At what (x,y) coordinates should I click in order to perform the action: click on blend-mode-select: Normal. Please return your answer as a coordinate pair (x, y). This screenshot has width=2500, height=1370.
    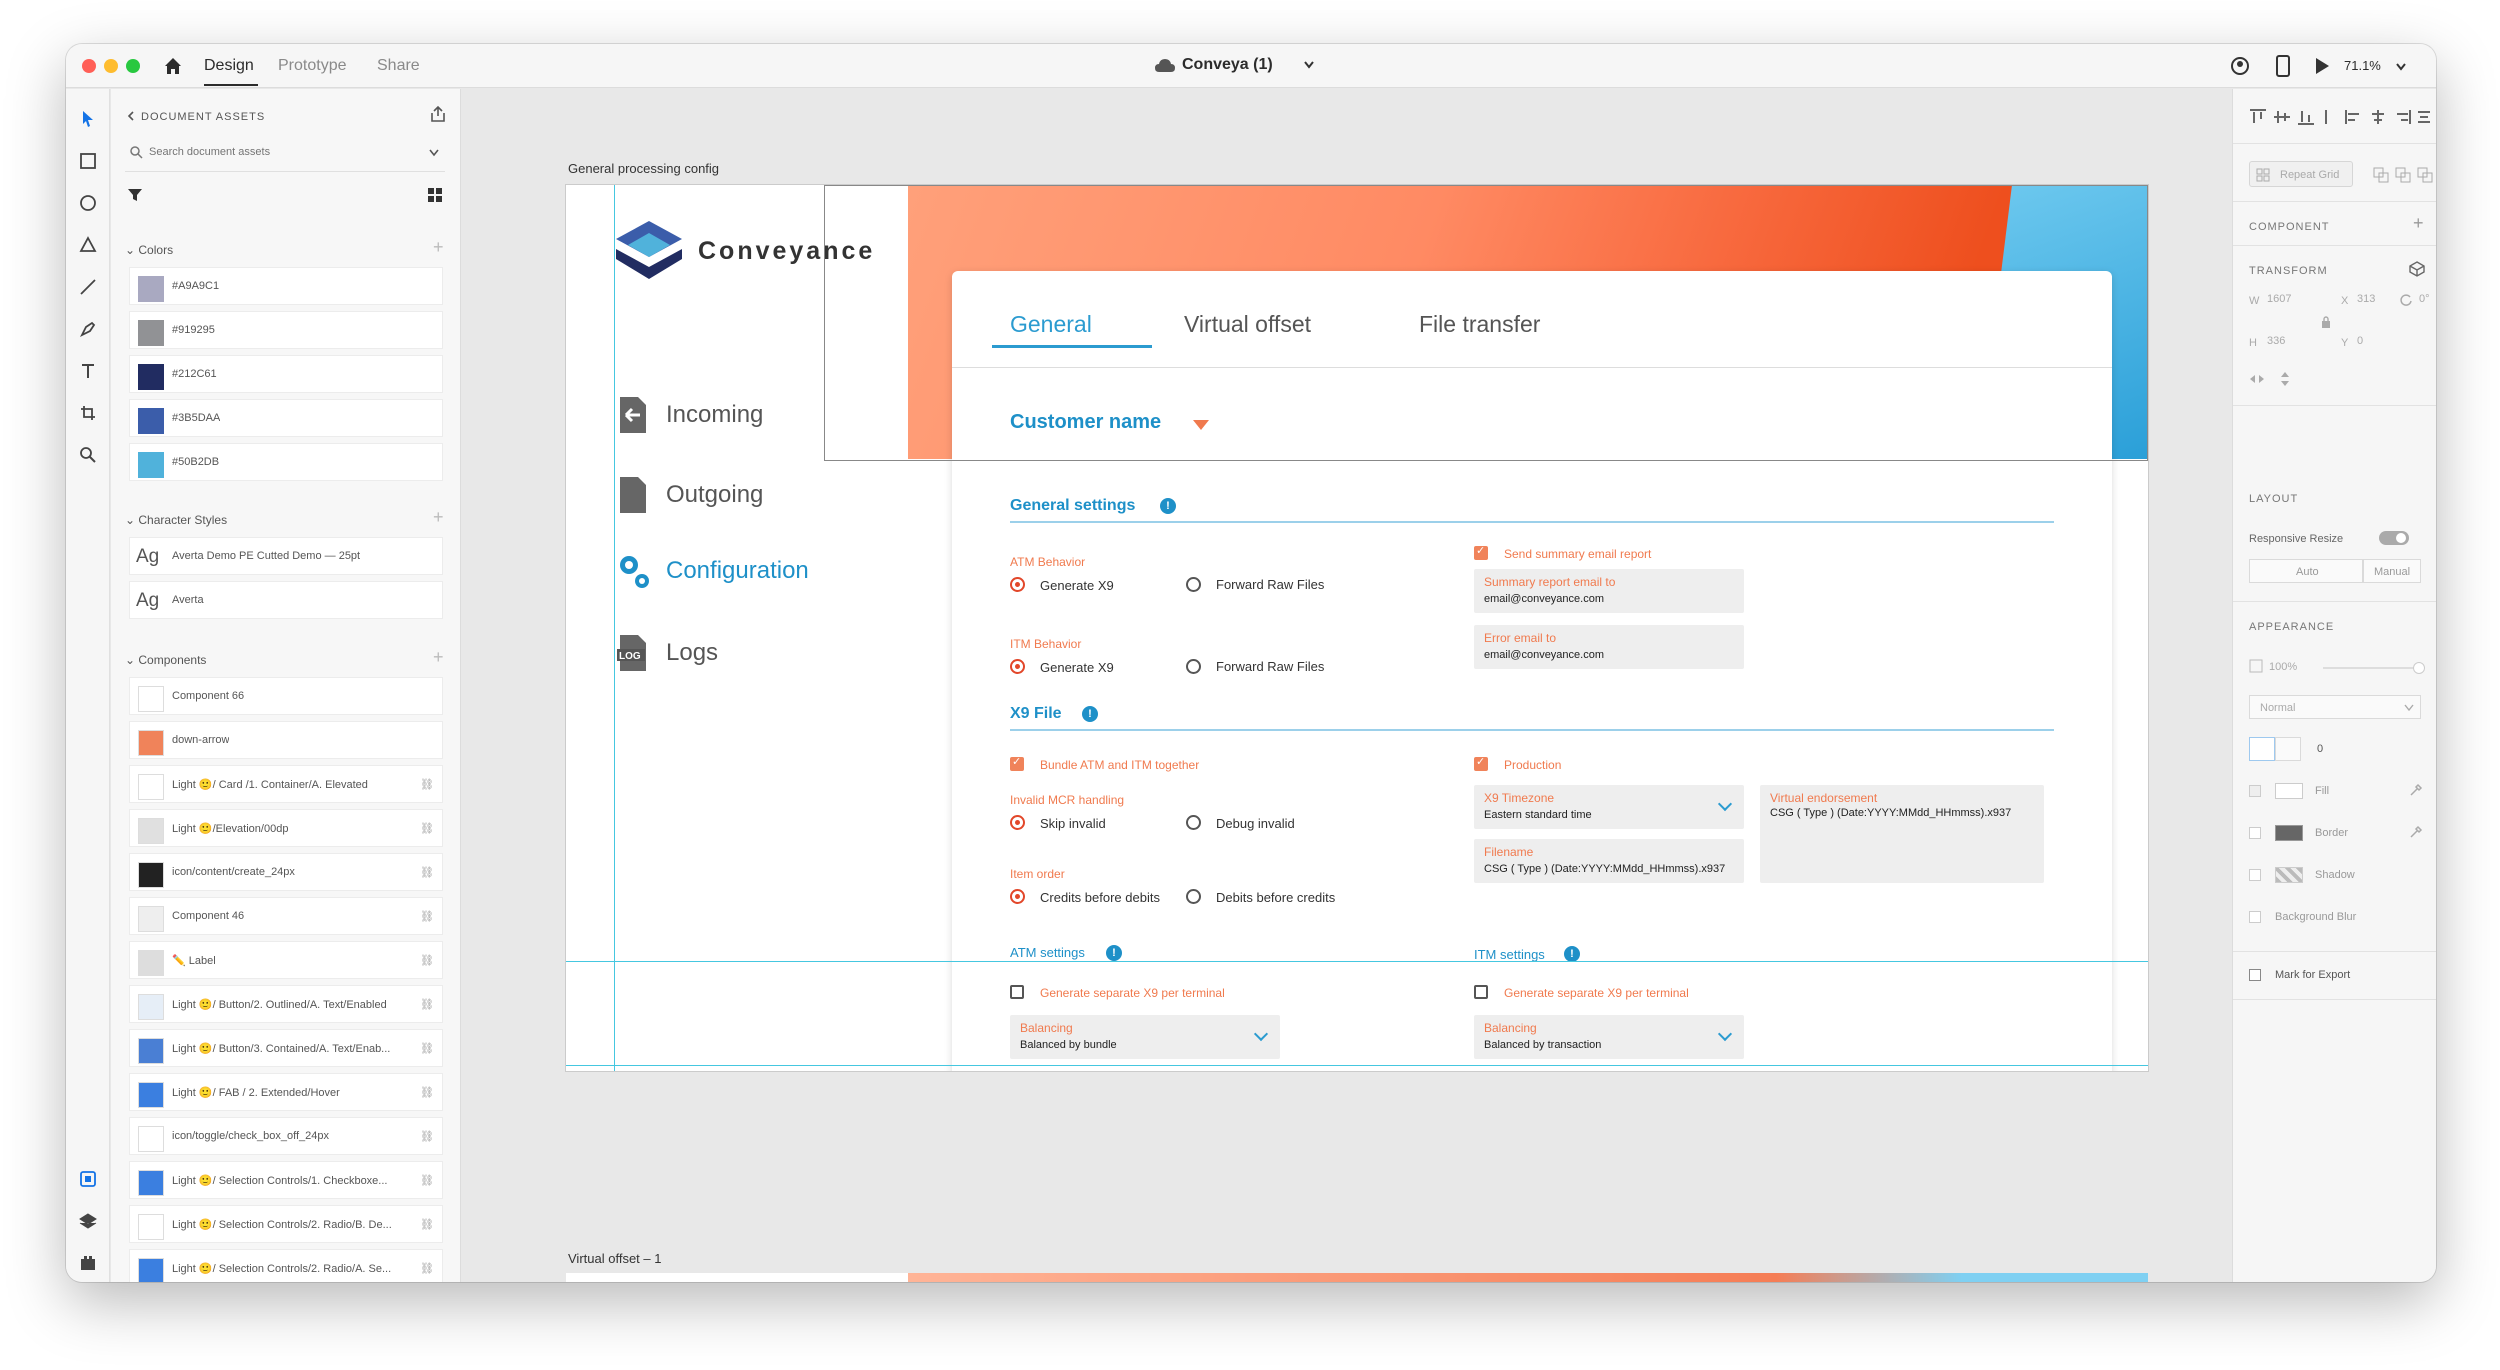
    Looking at the image, I should click on (2335, 707).